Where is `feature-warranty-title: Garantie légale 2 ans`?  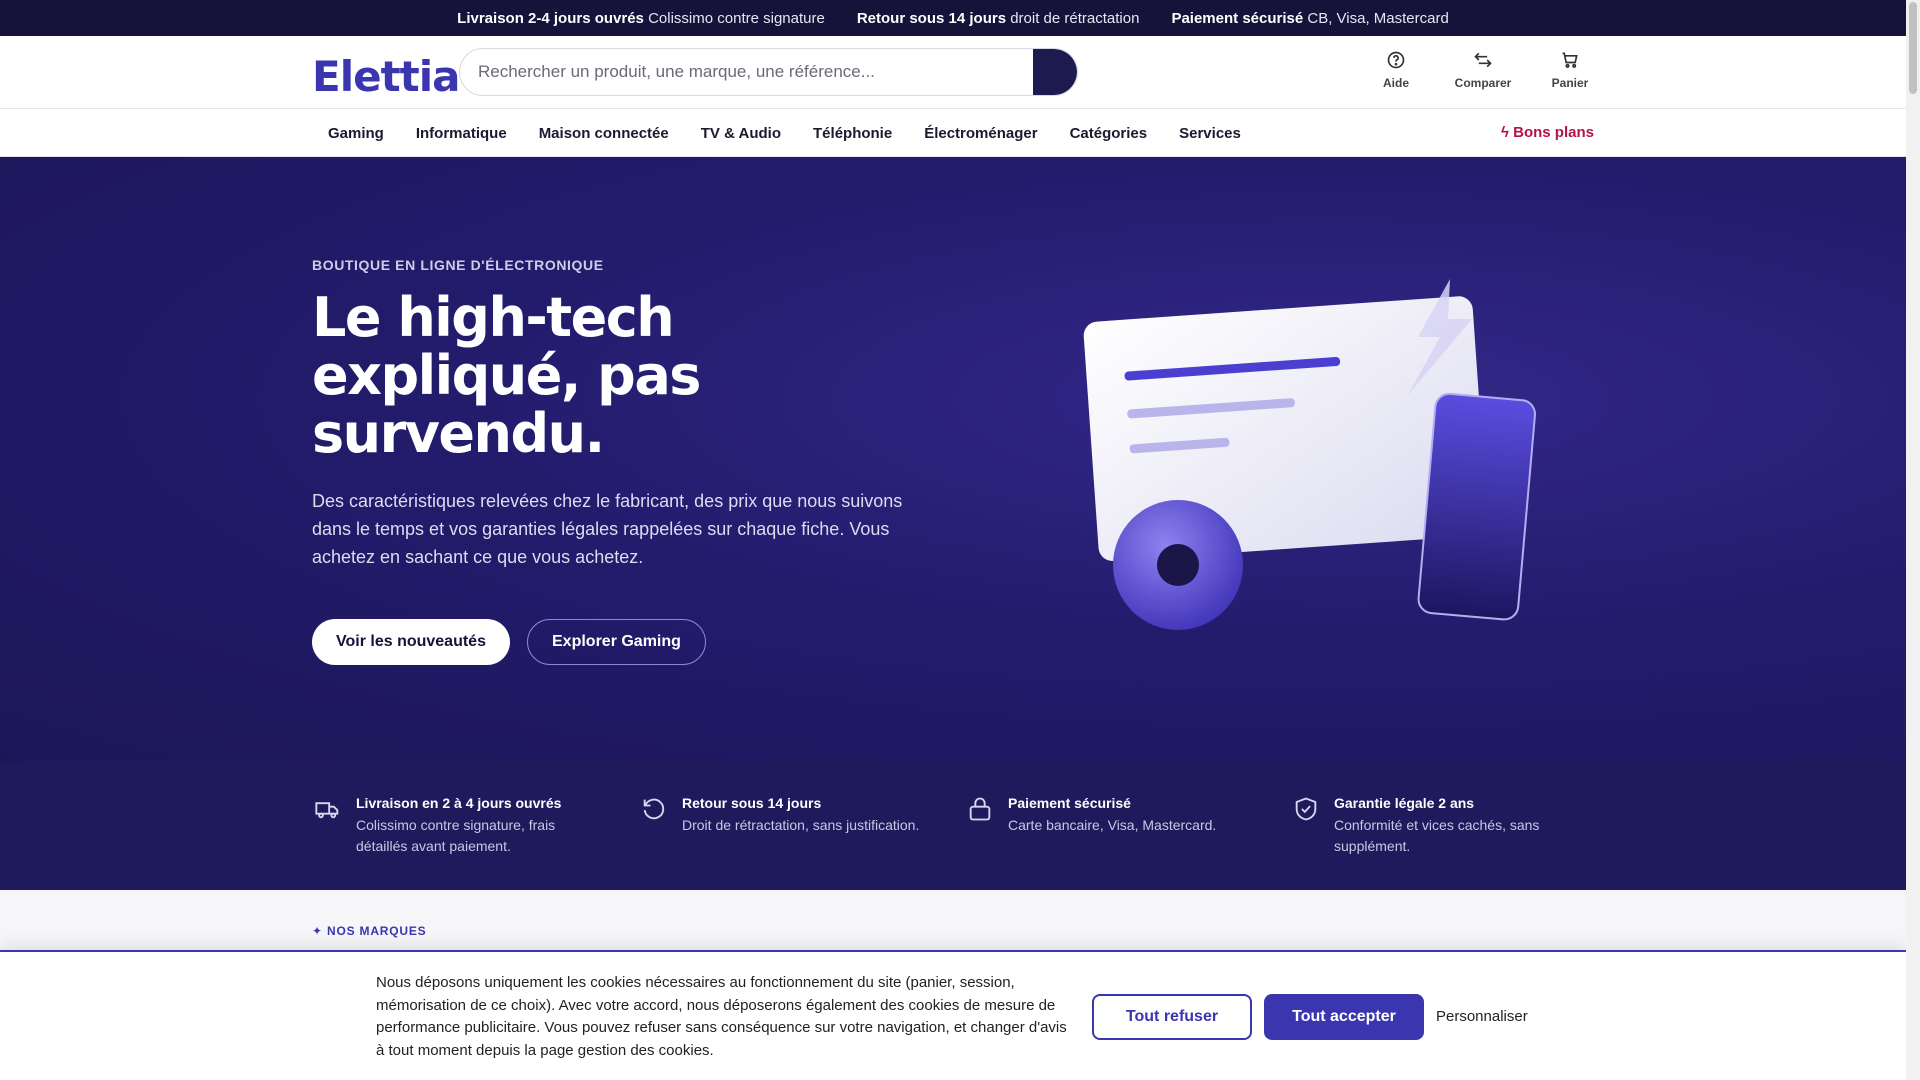
feature-warranty-title: Garantie légale 2 ans is located at coordinates (1404, 803).